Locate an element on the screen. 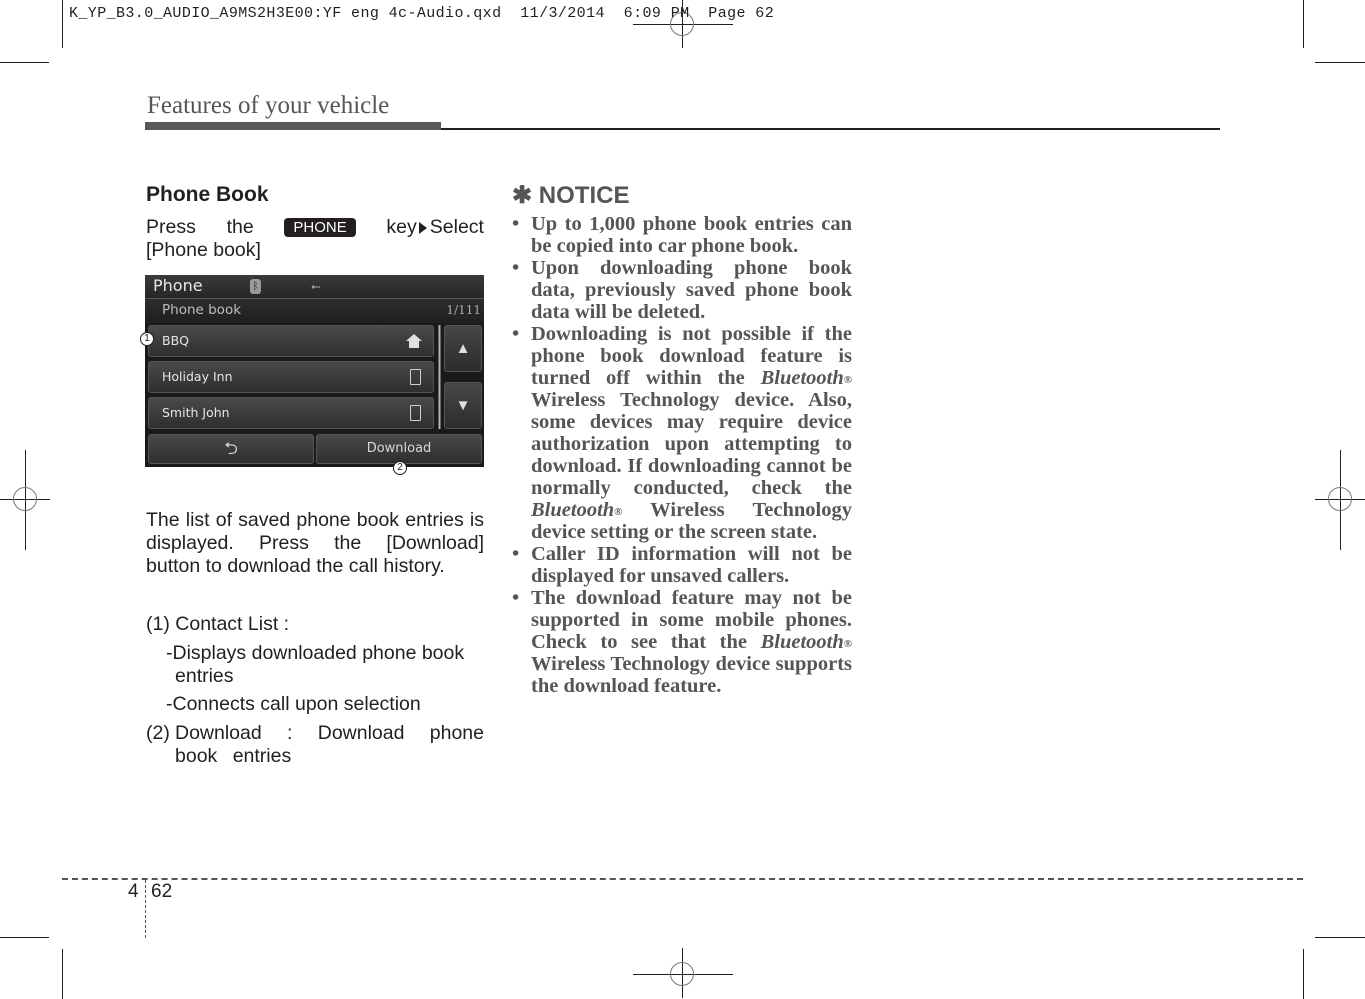 This screenshot has width=1365, height=999. contact-name: Smith John is located at coordinates (196, 412).